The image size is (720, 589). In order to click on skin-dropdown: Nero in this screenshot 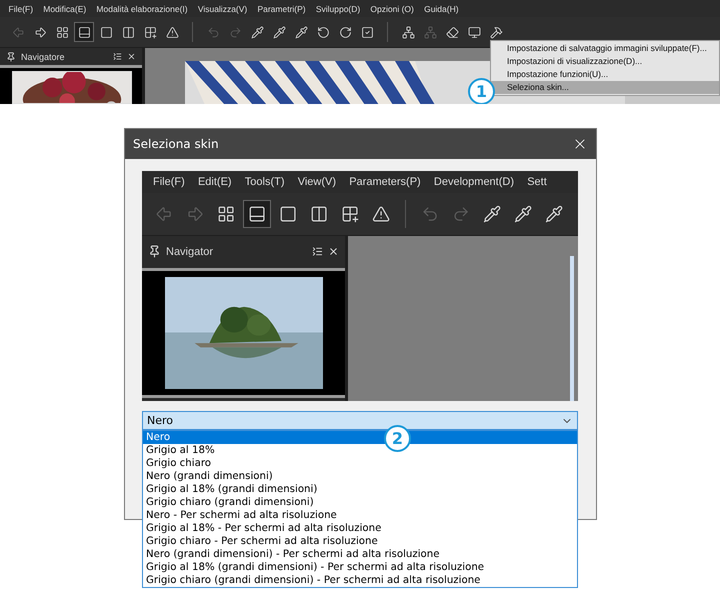, I will do `click(360, 420)`.